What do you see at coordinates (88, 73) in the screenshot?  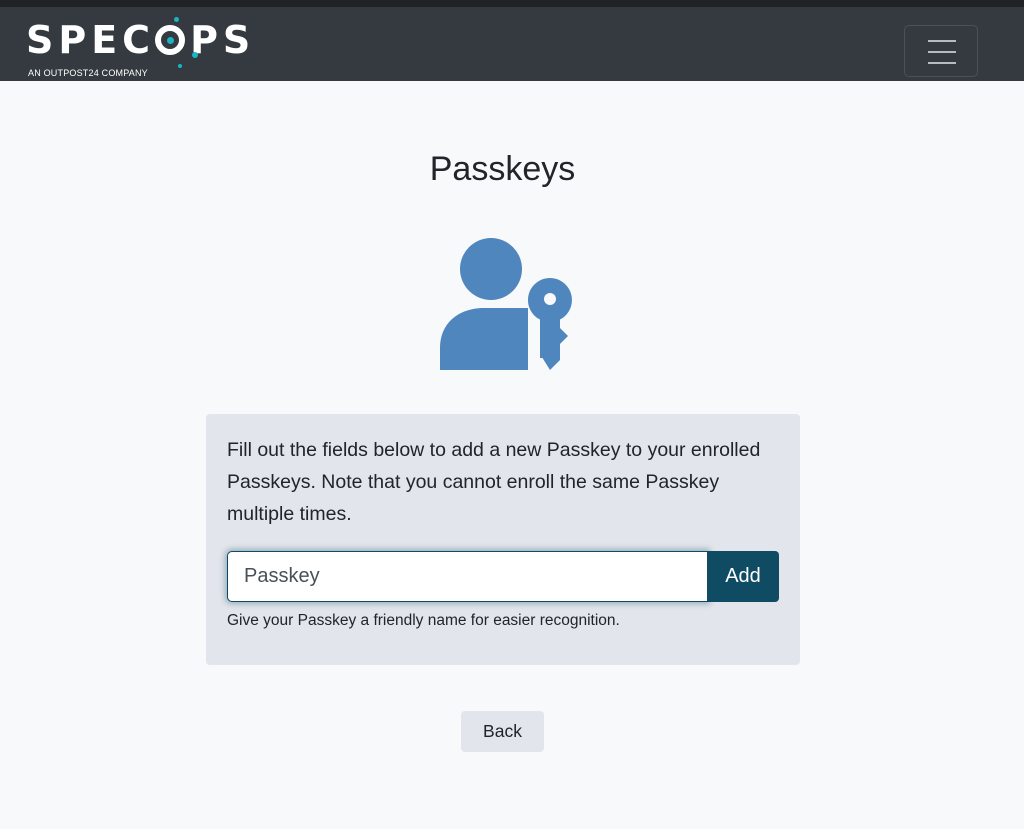 I see `logo-tagline: AN OUTPOST24 COMPANY` at bounding box center [88, 73].